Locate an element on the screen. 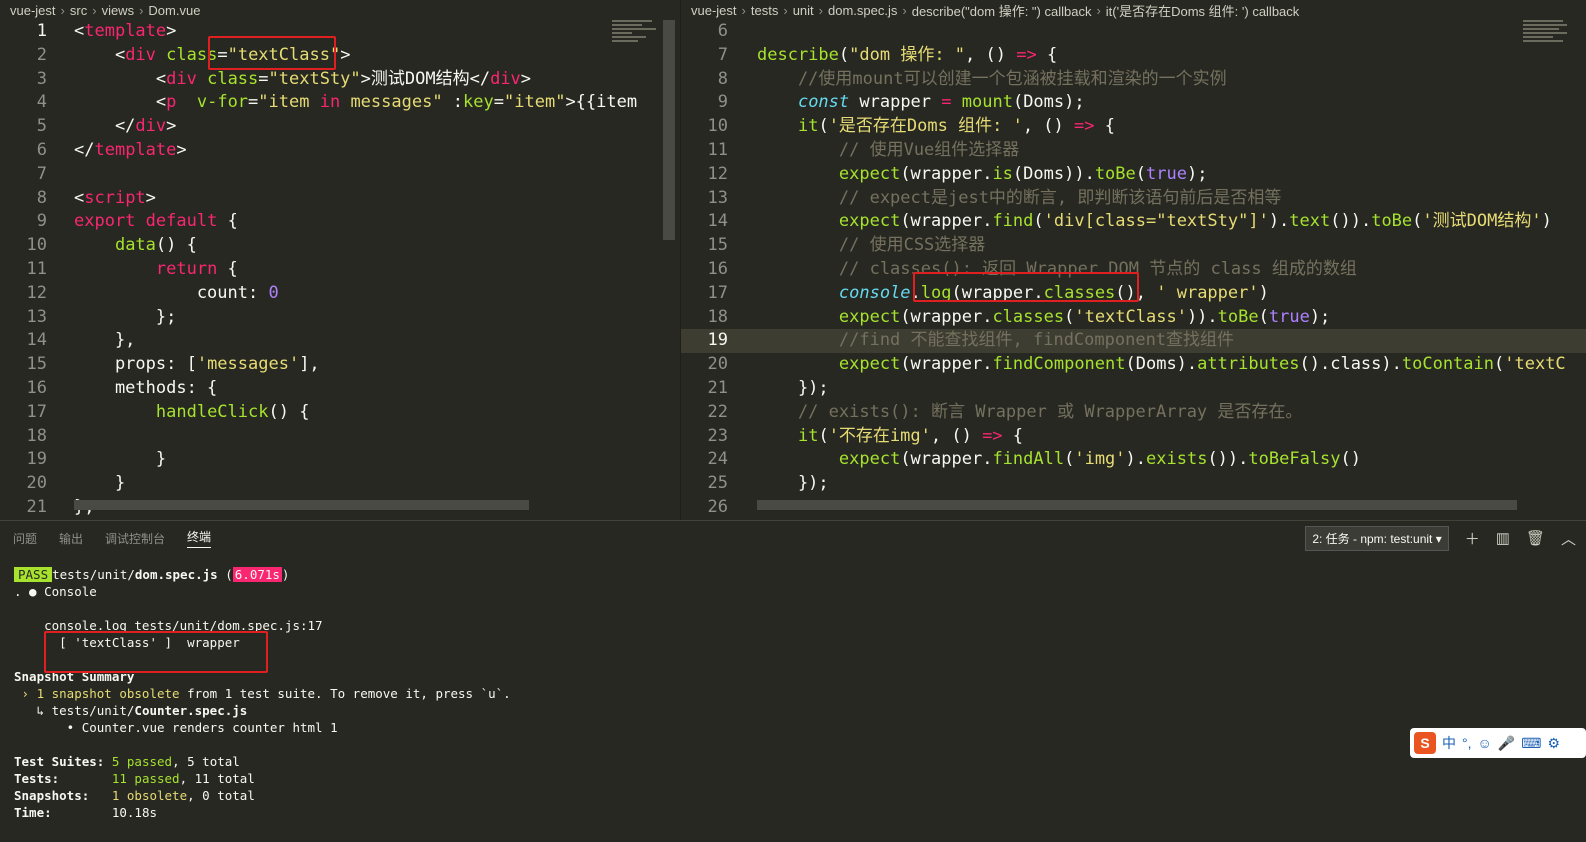 The height and width of the screenshot is (842, 1586). panel-tabs: 问题 输出 调试控制台 终端 is located at coordinates (106, 538).